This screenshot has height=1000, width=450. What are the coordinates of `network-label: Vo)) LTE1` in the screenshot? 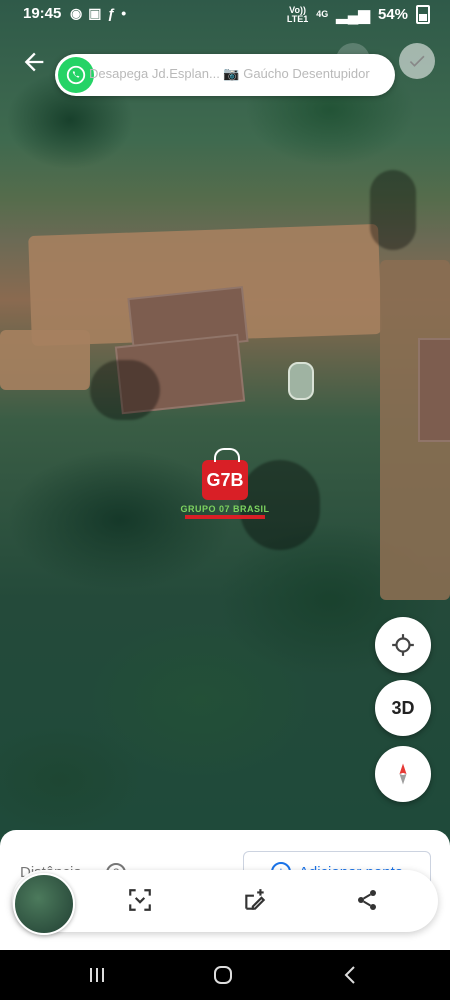 It's located at (297, 14).